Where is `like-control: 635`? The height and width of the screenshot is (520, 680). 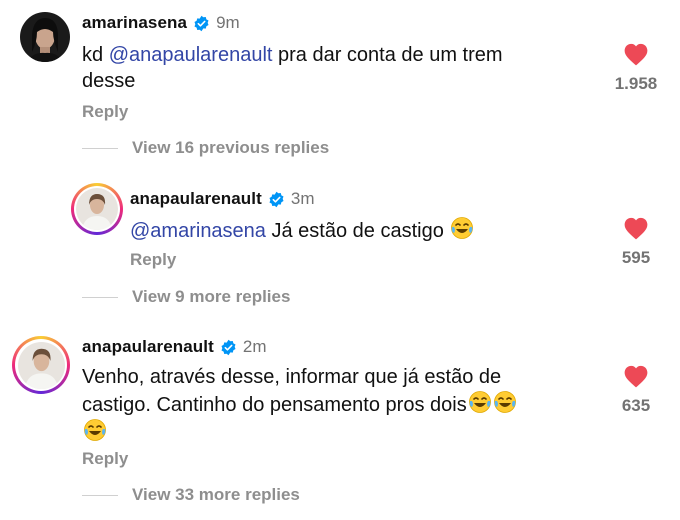 like-control: 635 is located at coordinates (636, 390).